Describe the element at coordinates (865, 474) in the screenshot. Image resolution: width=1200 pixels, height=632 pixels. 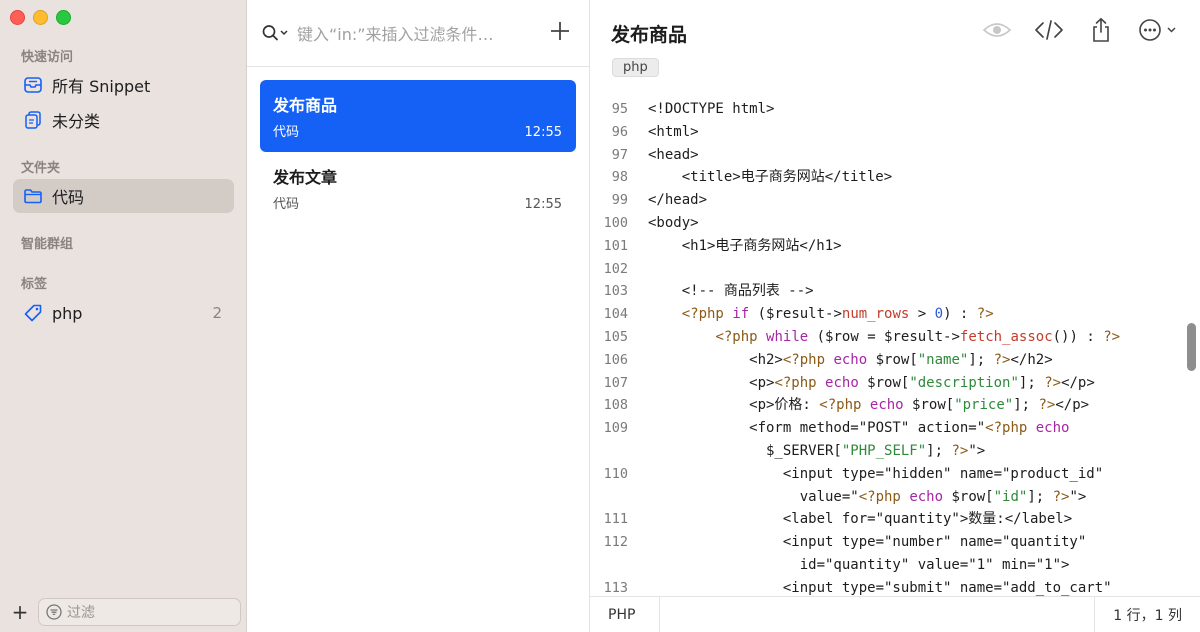
I see `code-text: <input type="hidden" name="product_id"` at that location.